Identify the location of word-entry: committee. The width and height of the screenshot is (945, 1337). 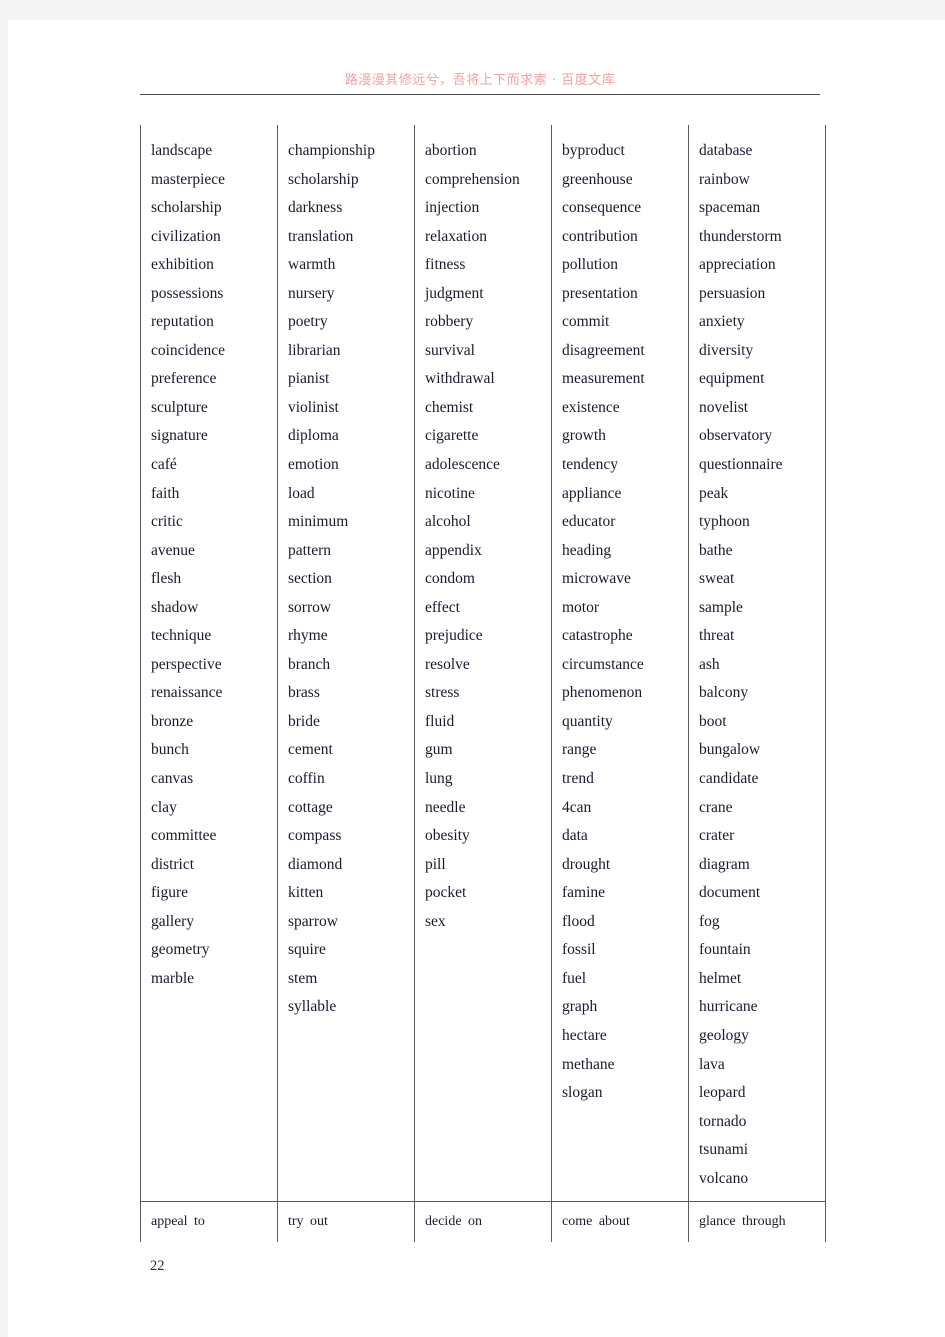
(184, 836).